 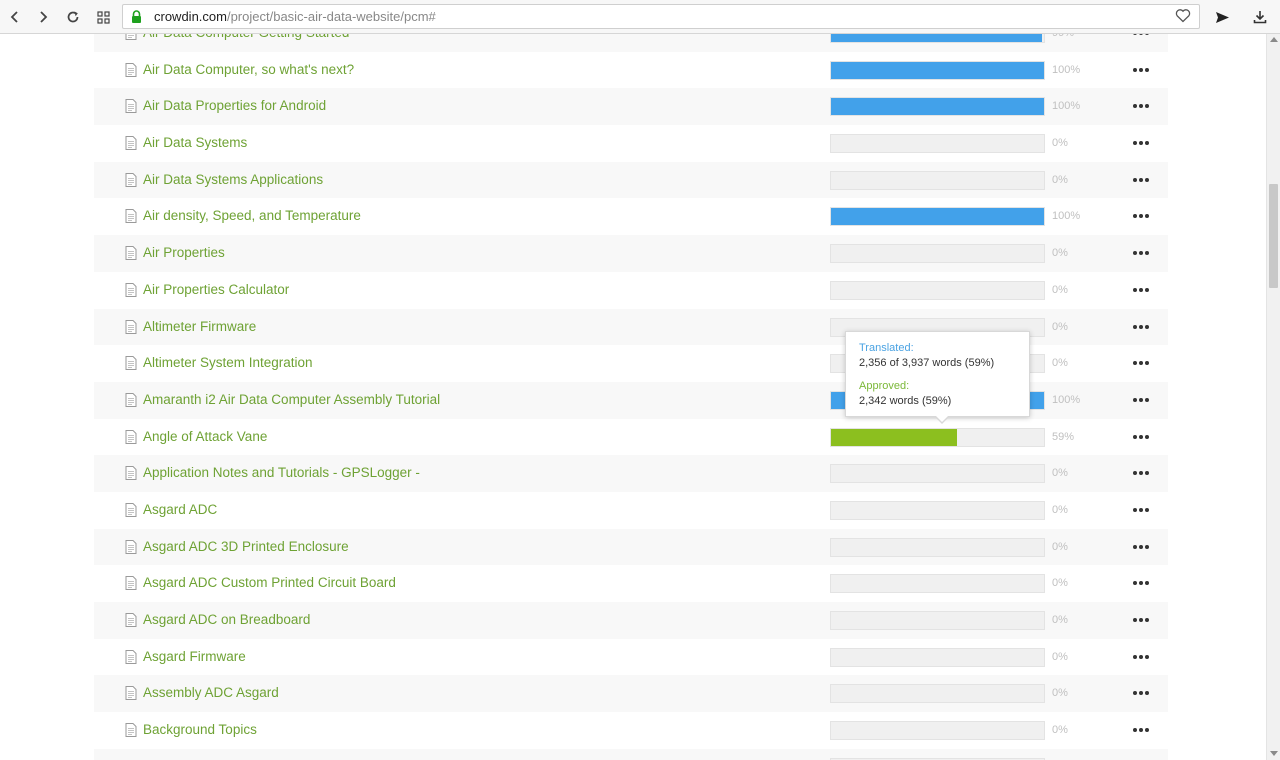 I want to click on file-name-link: Altimeter Firmware, so click(x=199, y=326).